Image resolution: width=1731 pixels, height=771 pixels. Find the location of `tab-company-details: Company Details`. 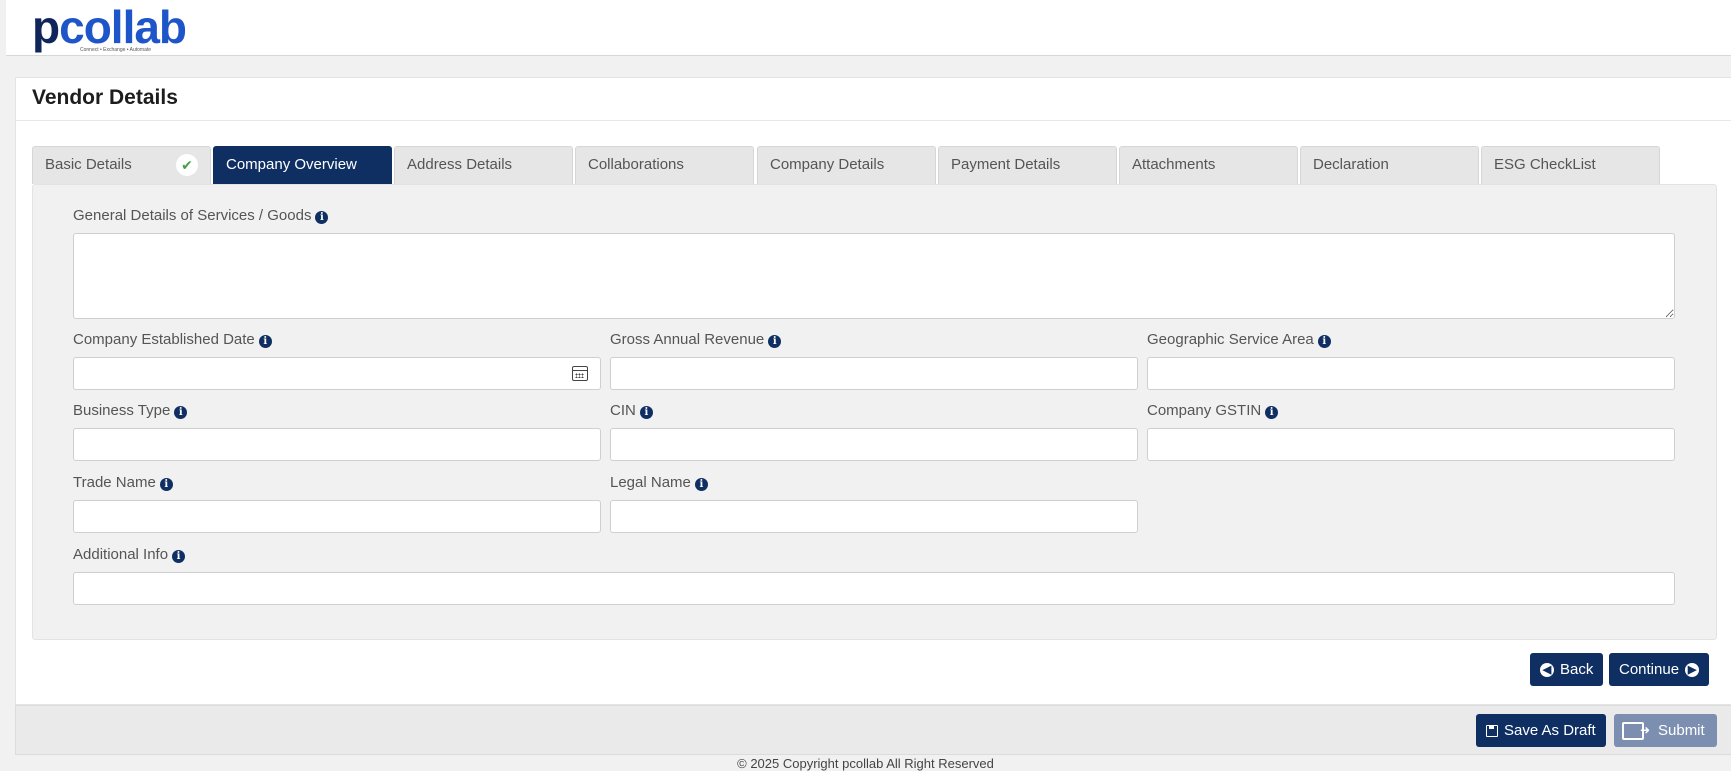

tab-company-details: Company Details is located at coordinates (846, 165).